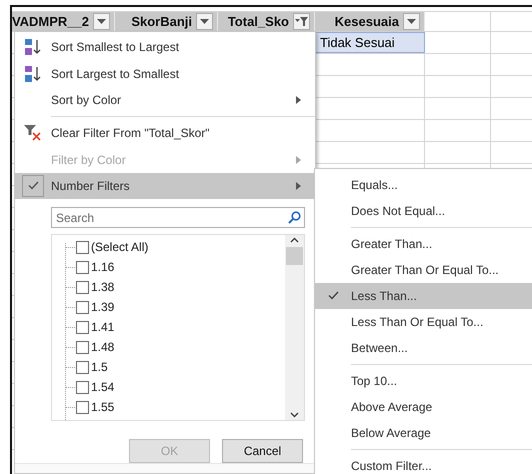  What do you see at coordinates (165, 73) in the screenshot?
I see `menu-item: Sort Largest to Smallest` at bounding box center [165, 73].